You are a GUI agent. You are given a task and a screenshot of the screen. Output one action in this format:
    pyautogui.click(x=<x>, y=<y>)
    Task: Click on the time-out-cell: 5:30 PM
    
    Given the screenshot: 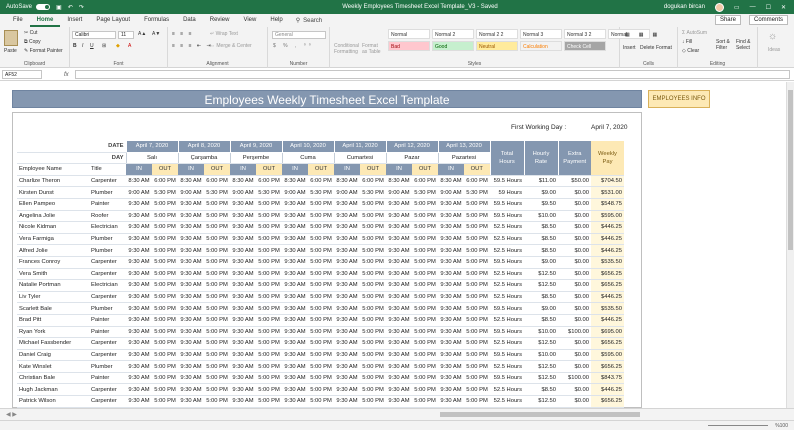 What is the action you would take?
    pyautogui.click(x=321, y=192)
    